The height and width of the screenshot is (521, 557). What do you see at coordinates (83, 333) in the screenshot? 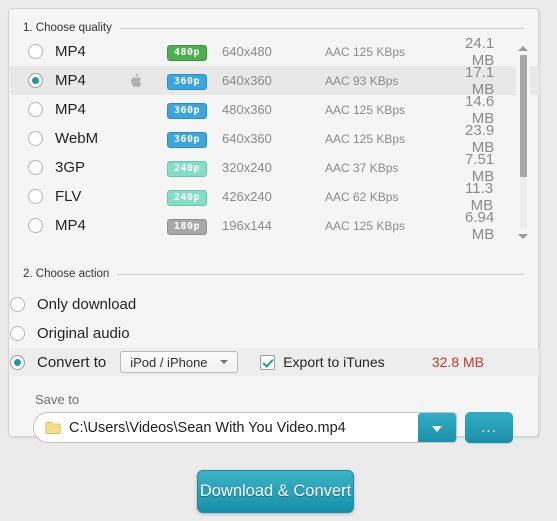
I see `original-audio-label: Original audio` at bounding box center [83, 333].